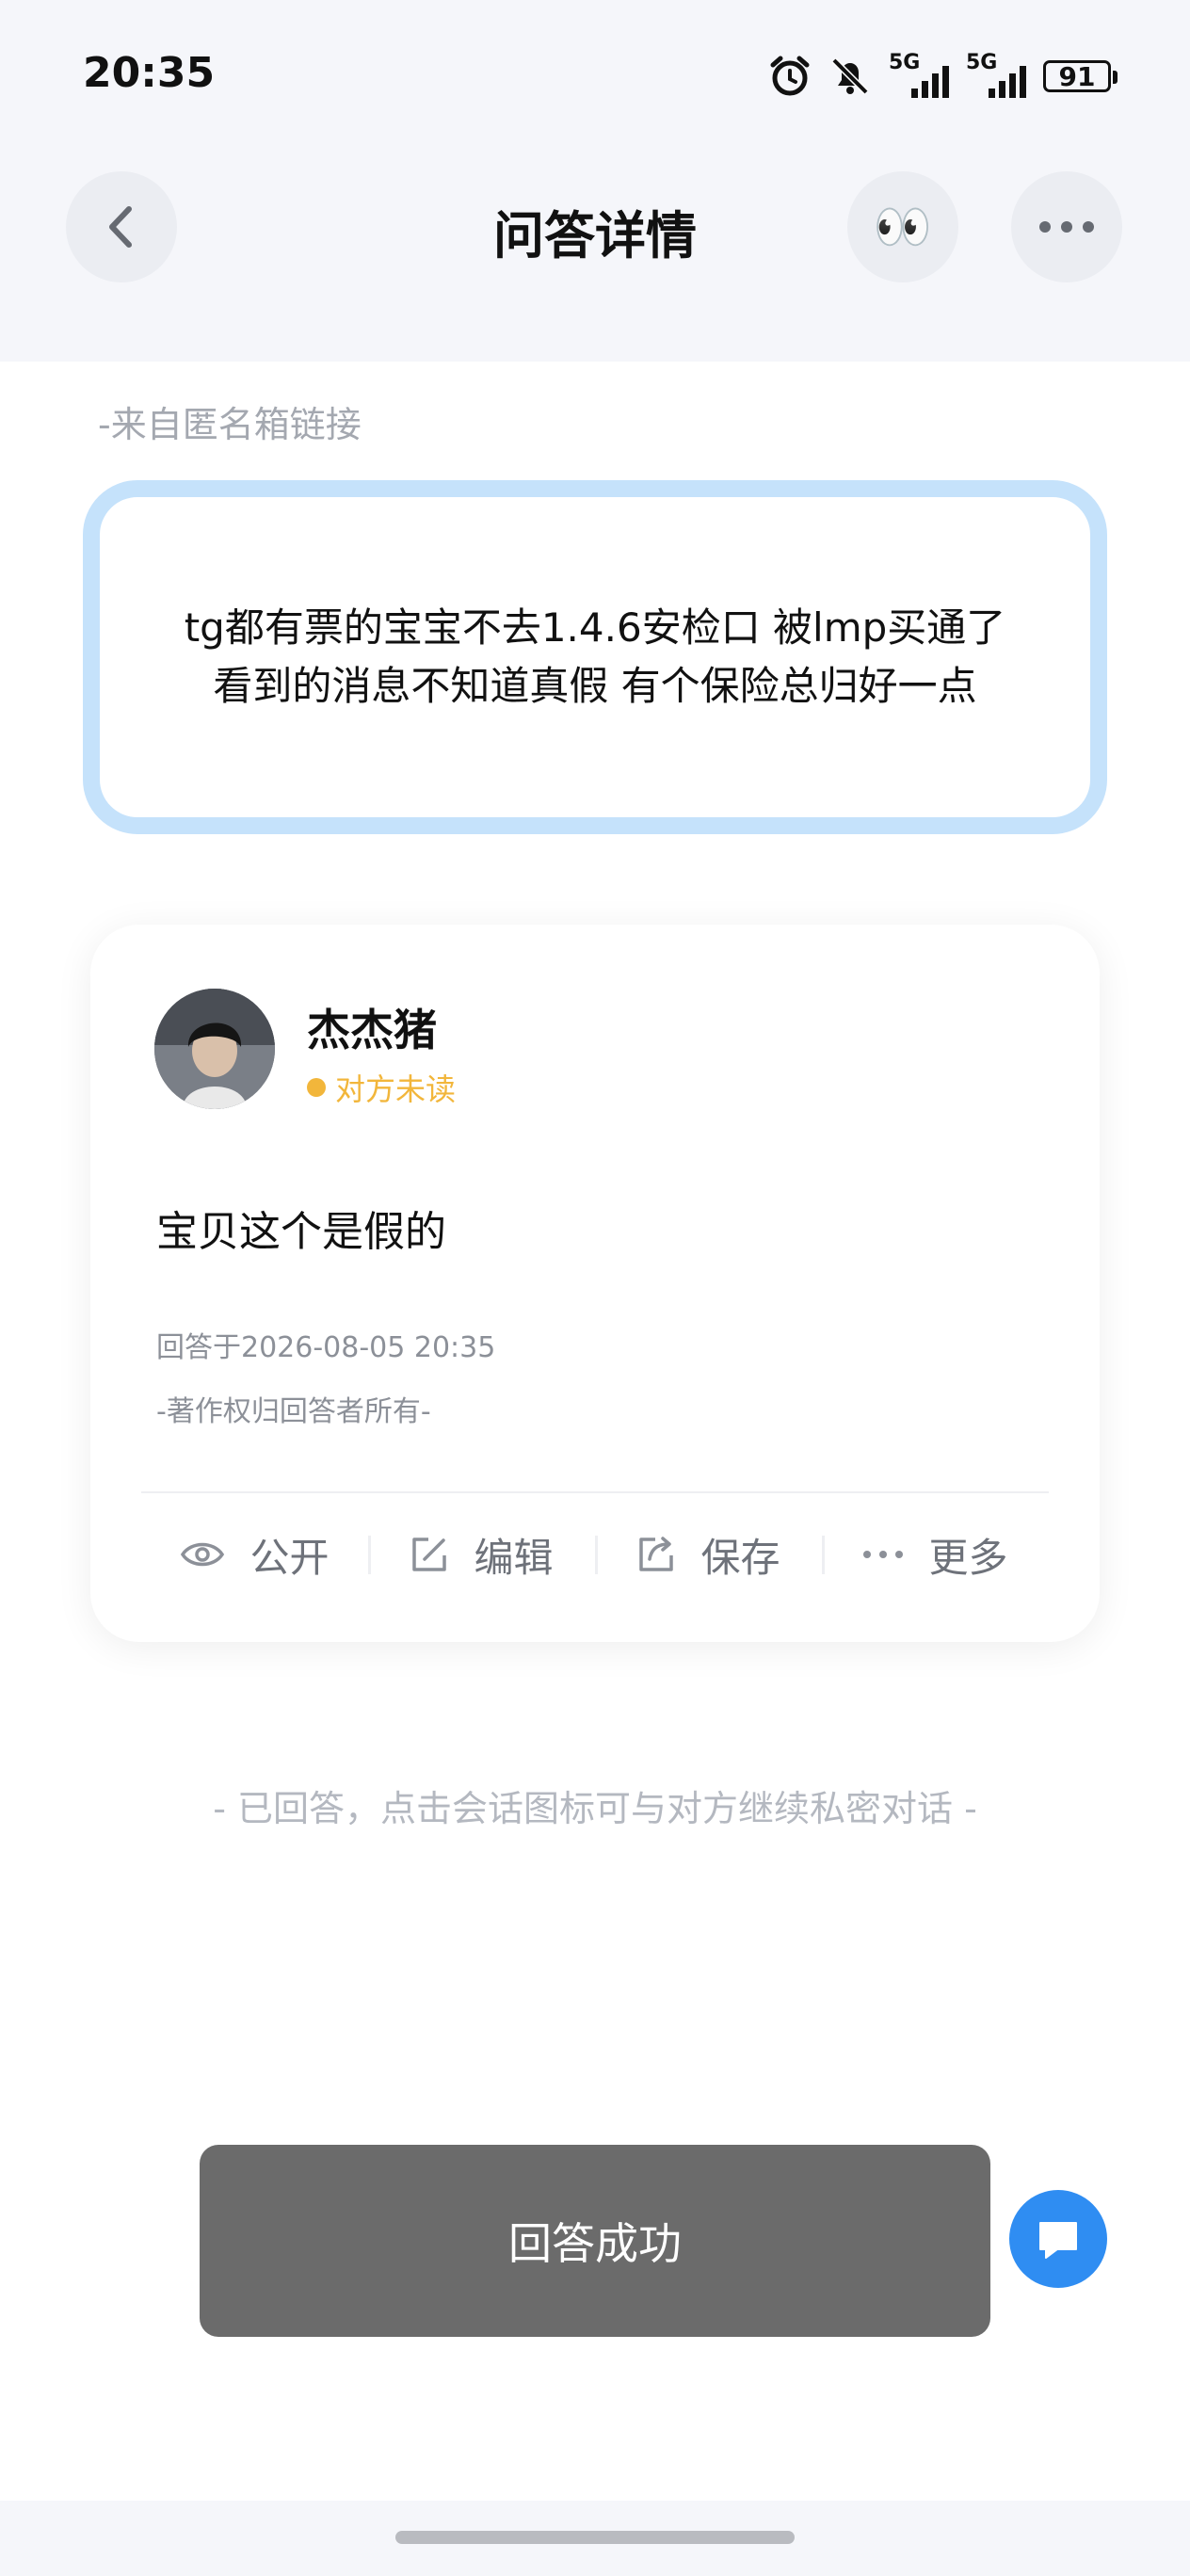  Describe the element at coordinates (1080, 76) in the screenshot. I see `battery-indicator: 91` at that location.